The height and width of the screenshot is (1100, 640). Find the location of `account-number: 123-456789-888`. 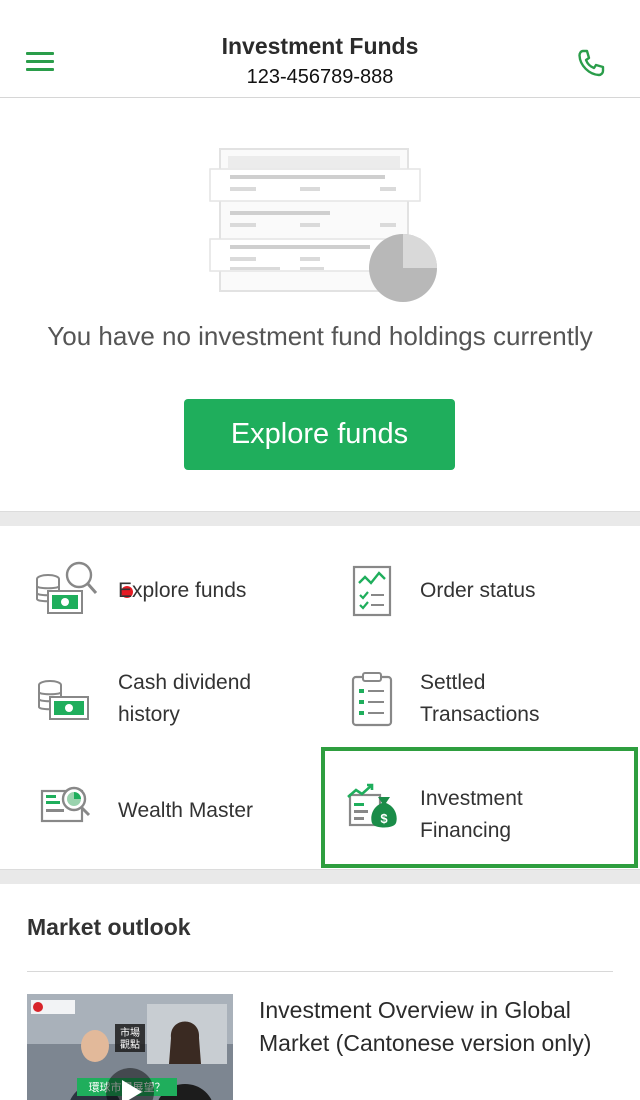

account-number: 123-456789-888 is located at coordinates (320, 77).